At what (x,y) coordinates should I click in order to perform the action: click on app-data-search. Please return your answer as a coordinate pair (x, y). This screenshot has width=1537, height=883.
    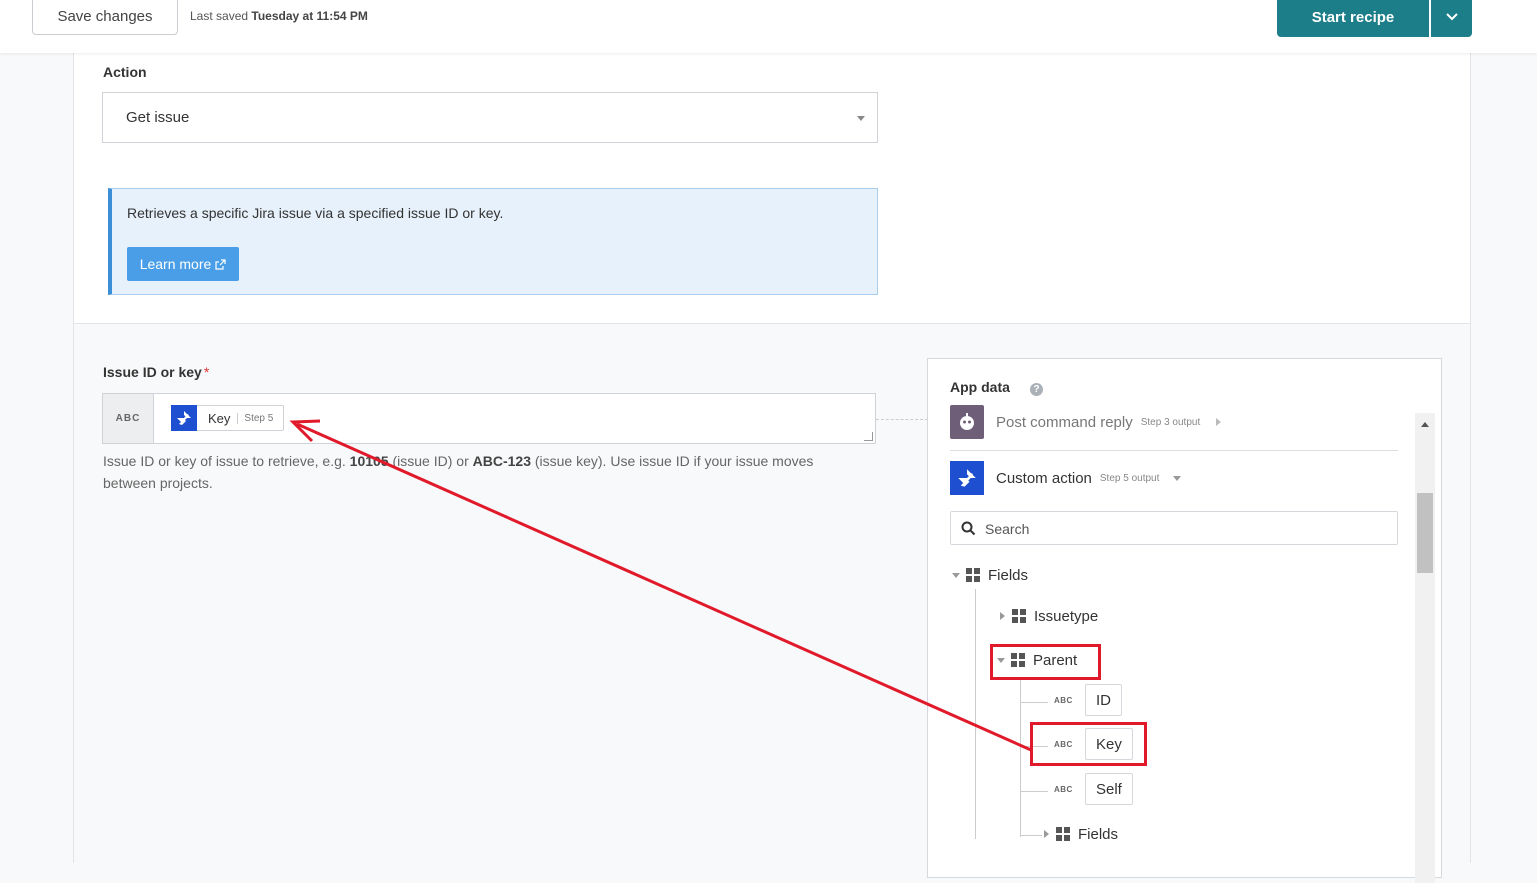
    Looking at the image, I should click on (1174, 528).